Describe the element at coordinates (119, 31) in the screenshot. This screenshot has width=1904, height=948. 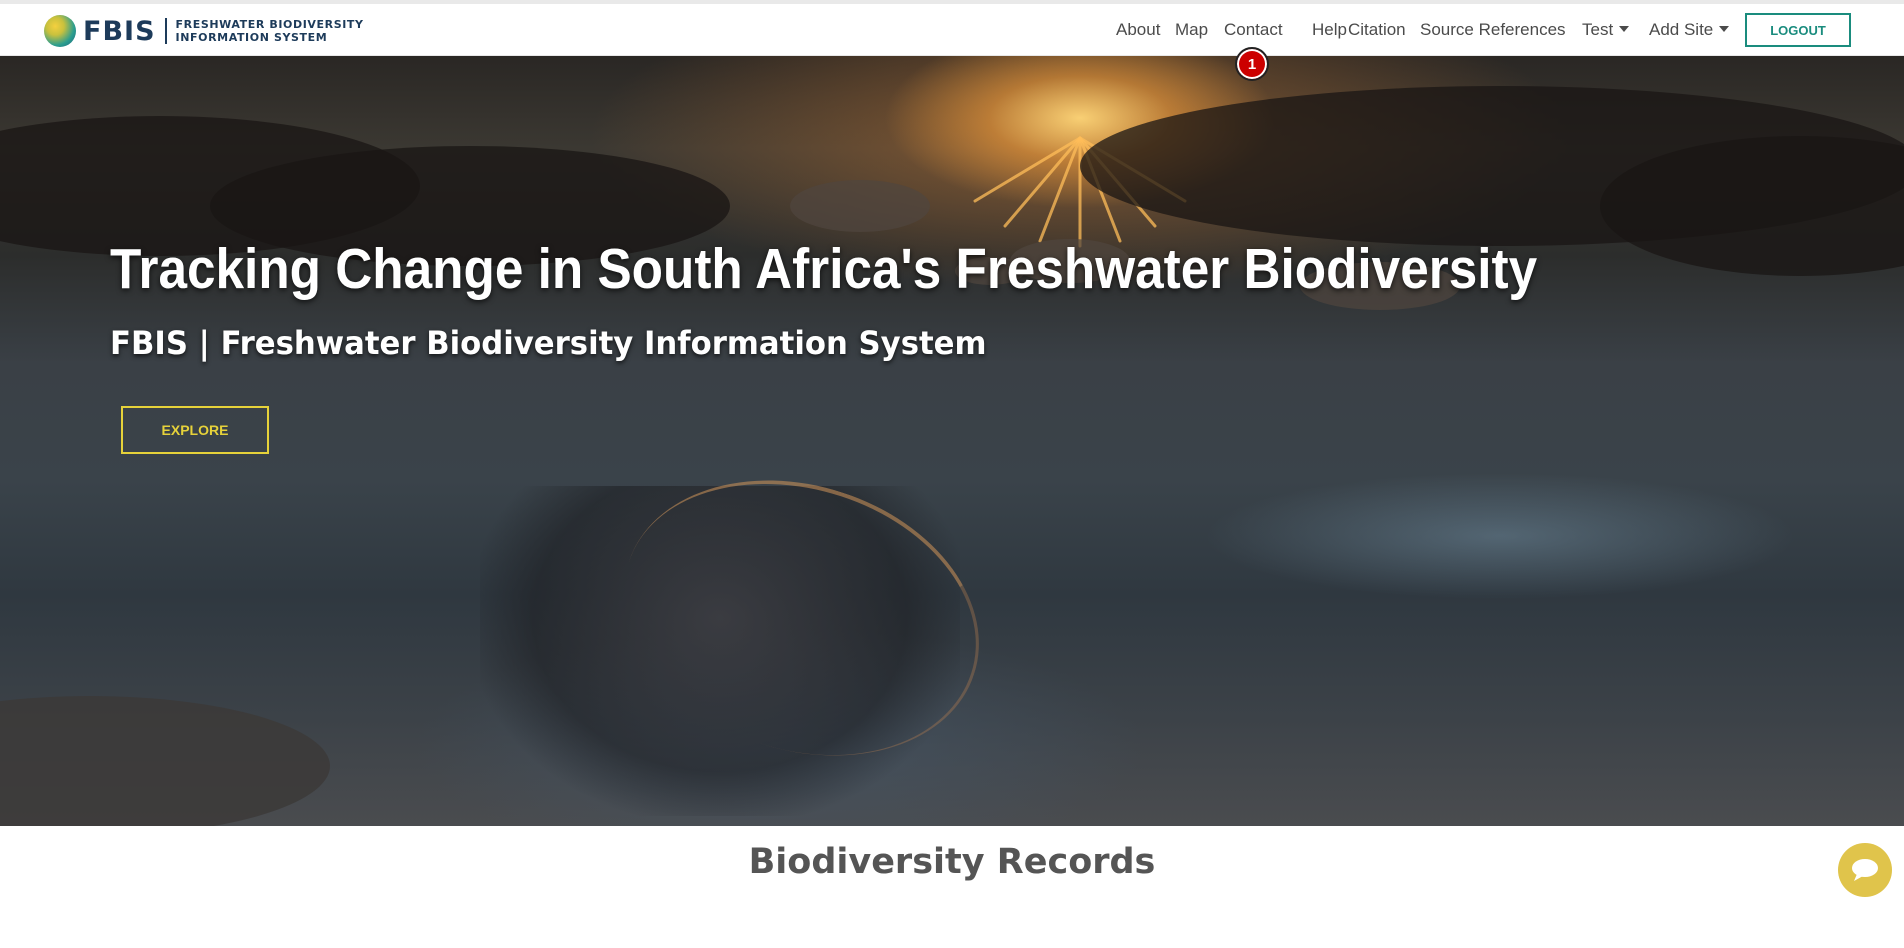
I see `logo-wordmark: FBIS` at that location.